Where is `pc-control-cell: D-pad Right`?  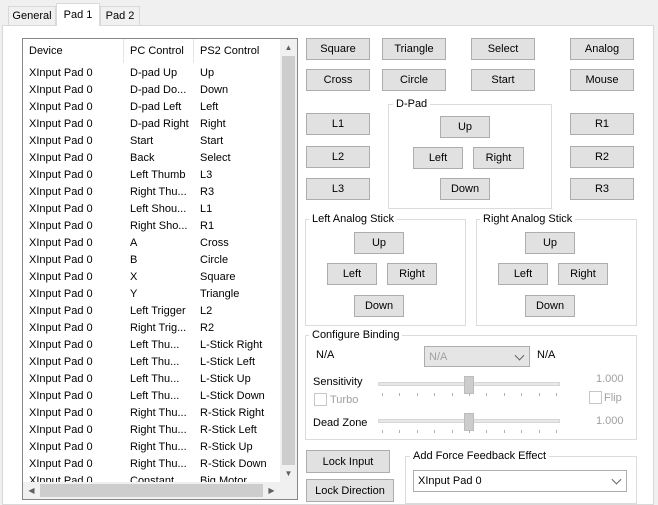 pc-control-cell: D-pad Right is located at coordinates (159, 124).